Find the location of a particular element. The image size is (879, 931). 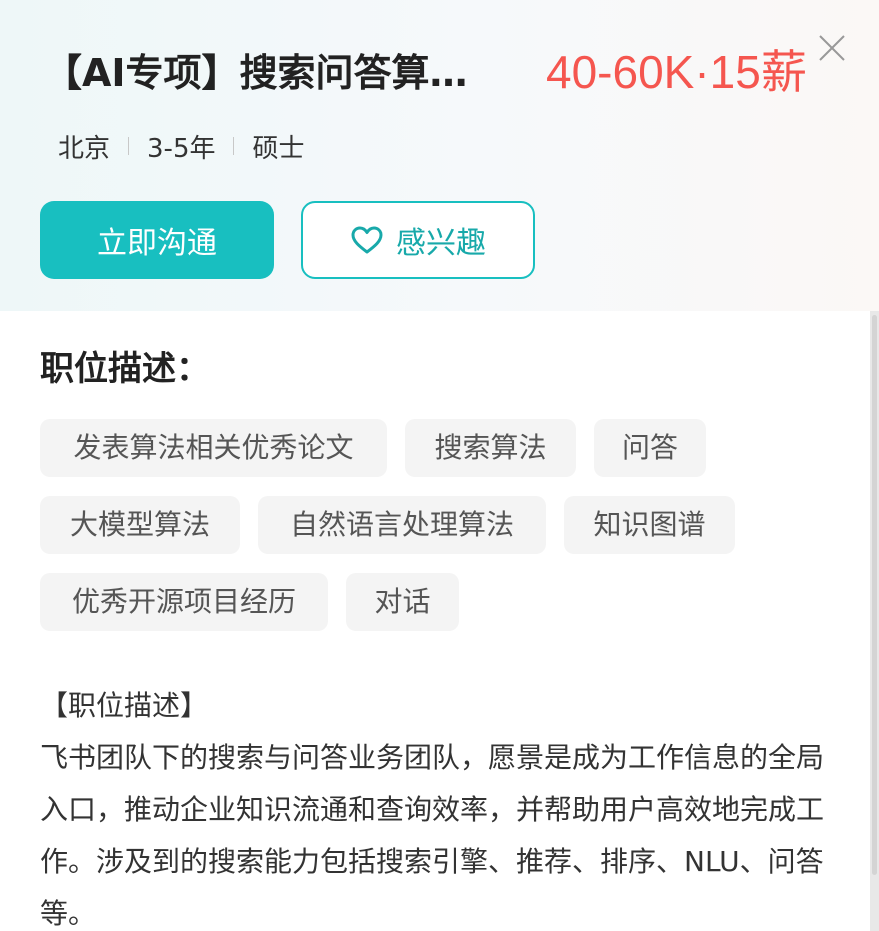

chat-now-button: 立即沟通 is located at coordinates (157, 240).